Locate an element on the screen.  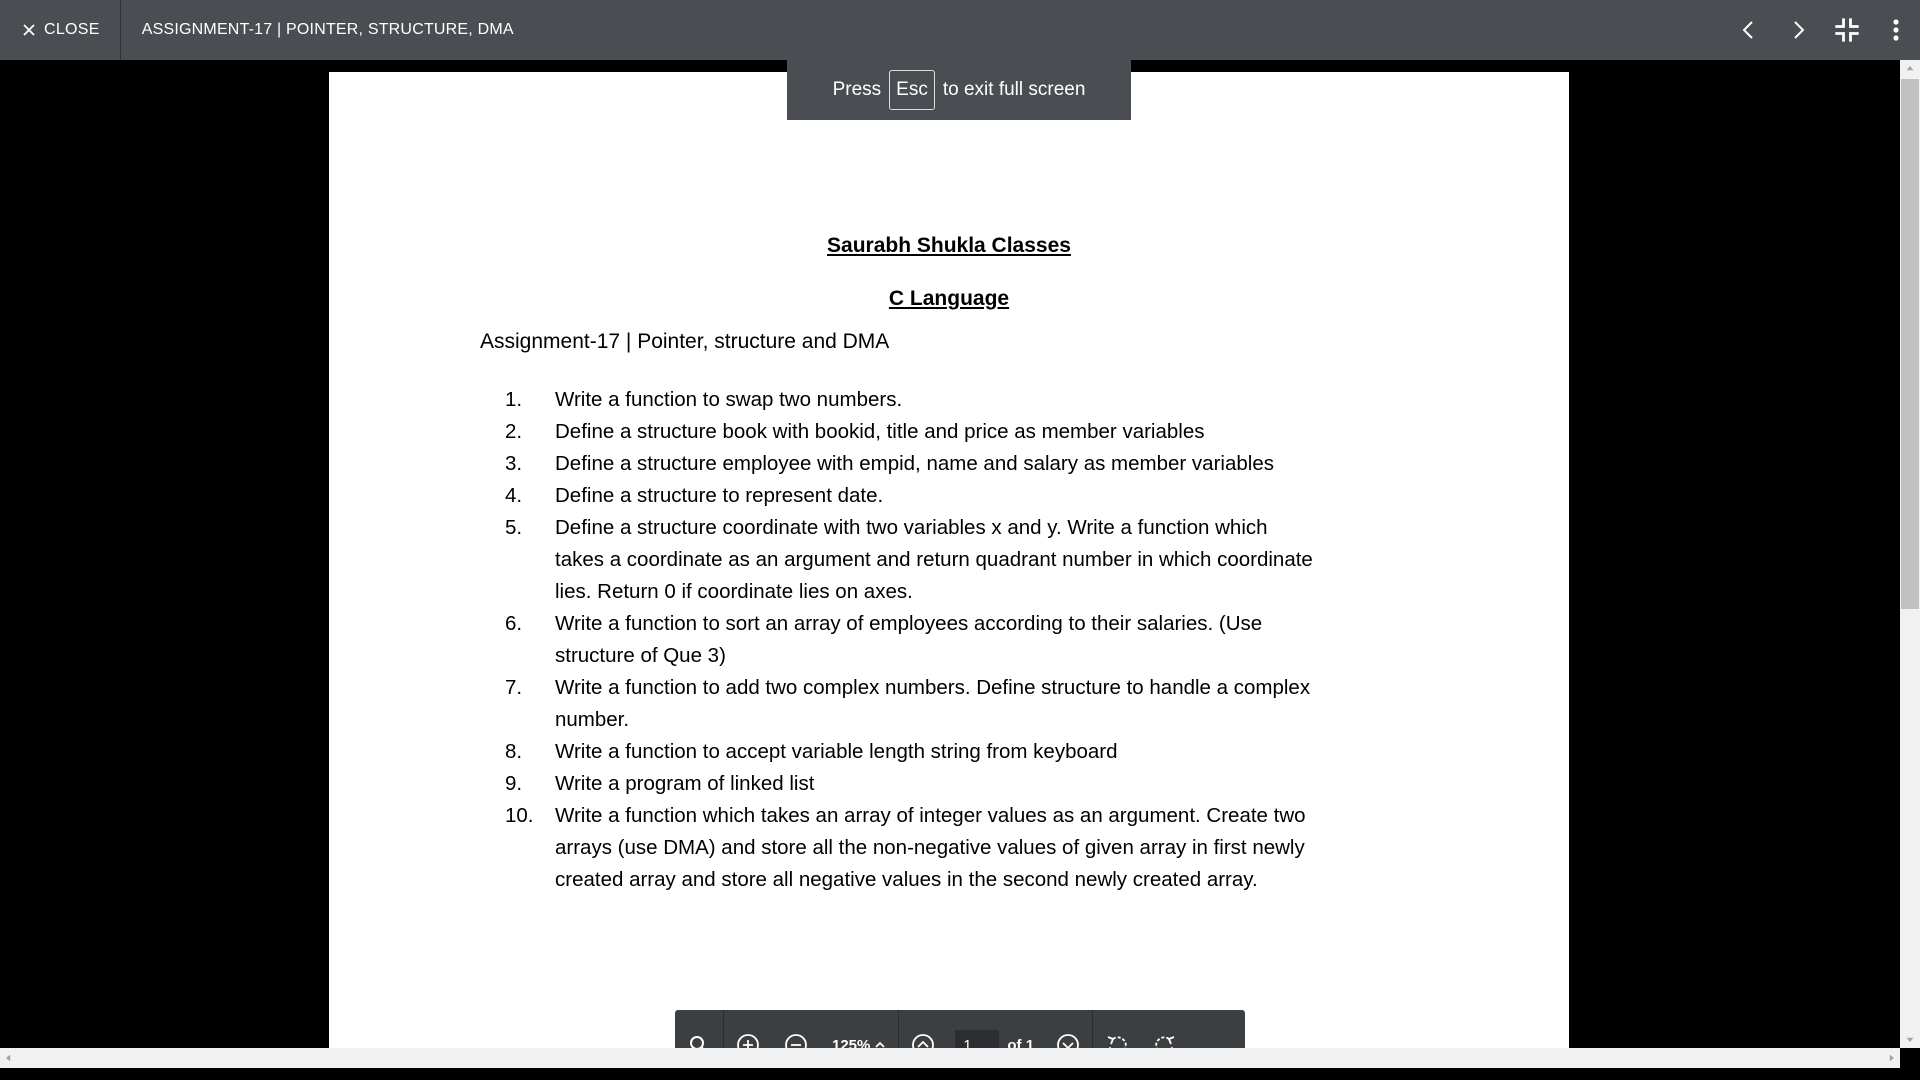
pdf-toolbar: 125% of 1 is located at coordinates (960, 1029).